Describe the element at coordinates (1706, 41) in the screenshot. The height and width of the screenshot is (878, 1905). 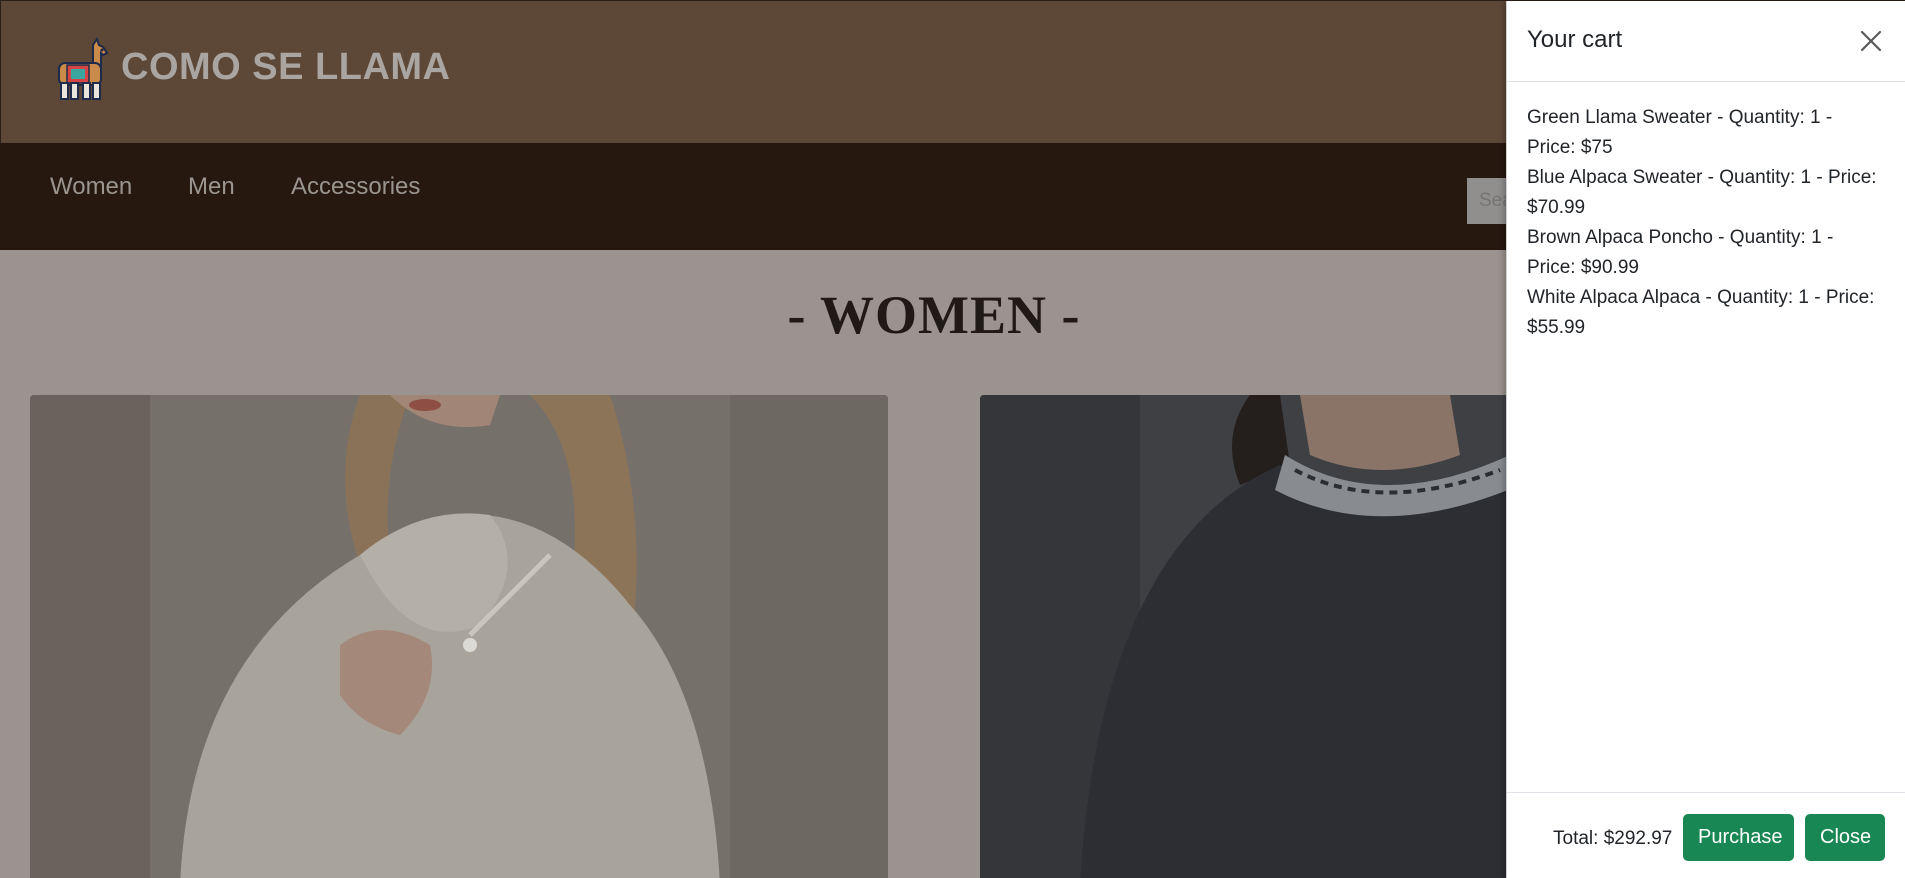
I see `cart-header: Your cart` at that location.